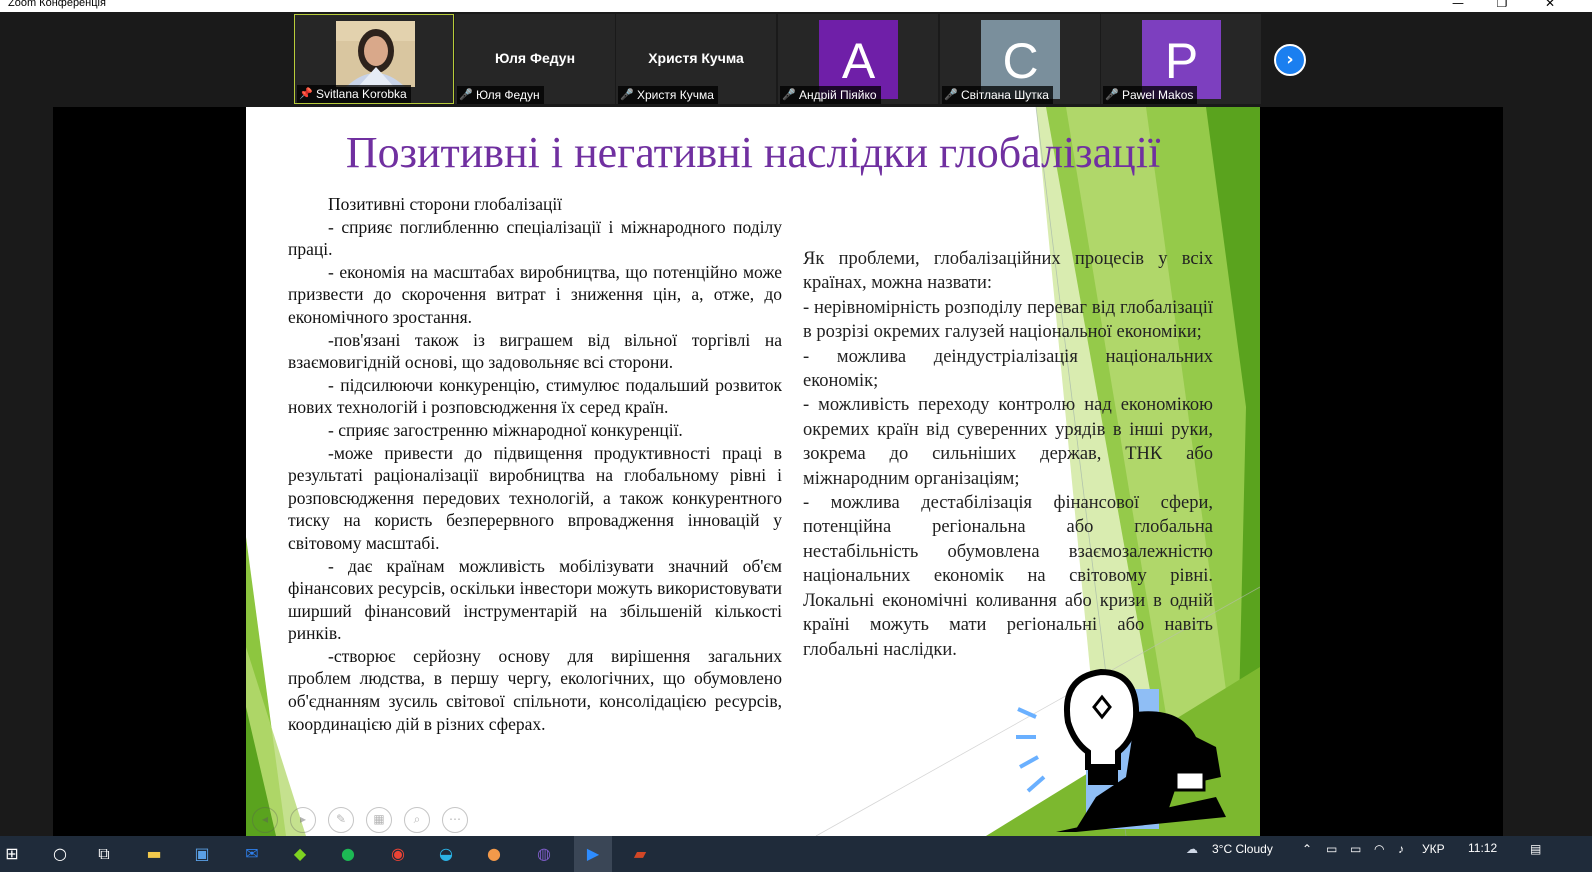 The image size is (1592, 872). Describe the element at coordinates (1307, 849) in the screenshot. I see `tray-chevron-icon: ⌃` at that location.